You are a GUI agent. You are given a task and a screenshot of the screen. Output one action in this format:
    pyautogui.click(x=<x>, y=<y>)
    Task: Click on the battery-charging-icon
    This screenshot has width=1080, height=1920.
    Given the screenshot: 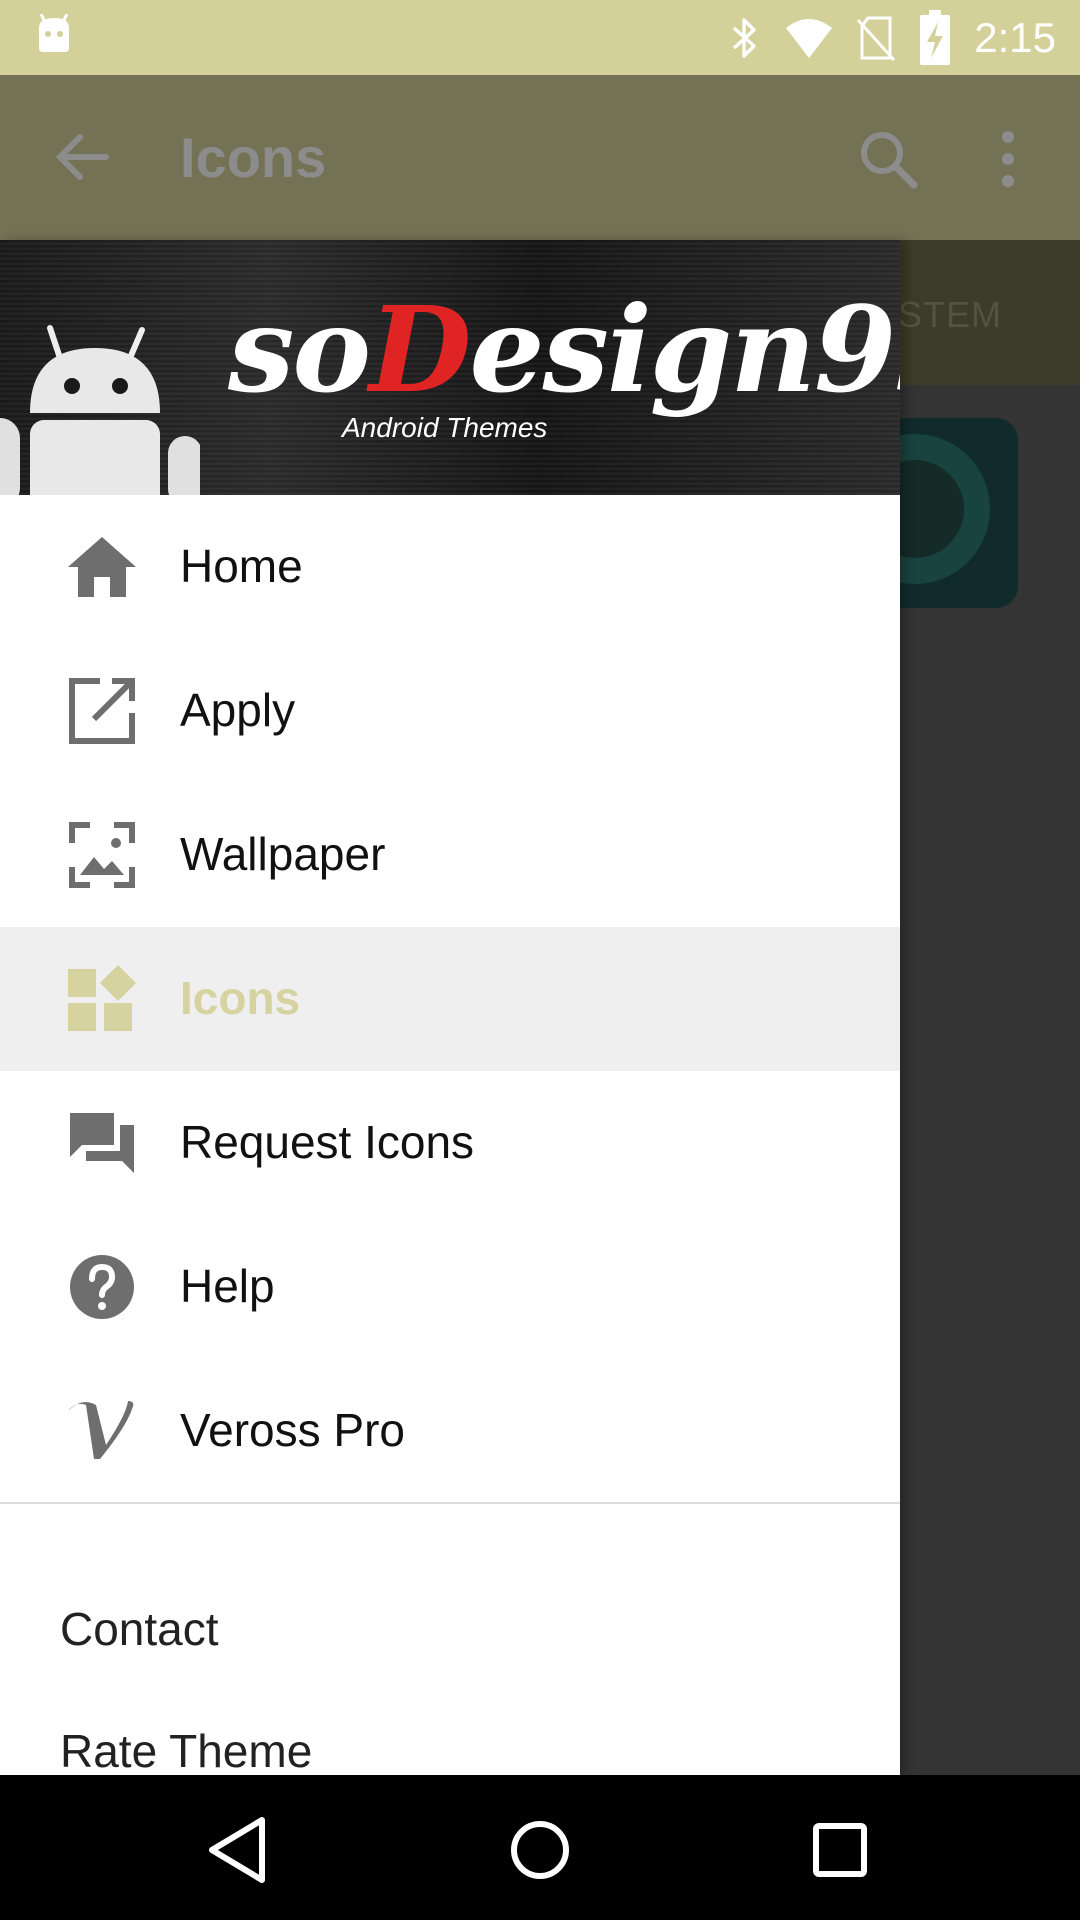 What is the action you would take?
    pyautogui.click(x=935, y=37)
    